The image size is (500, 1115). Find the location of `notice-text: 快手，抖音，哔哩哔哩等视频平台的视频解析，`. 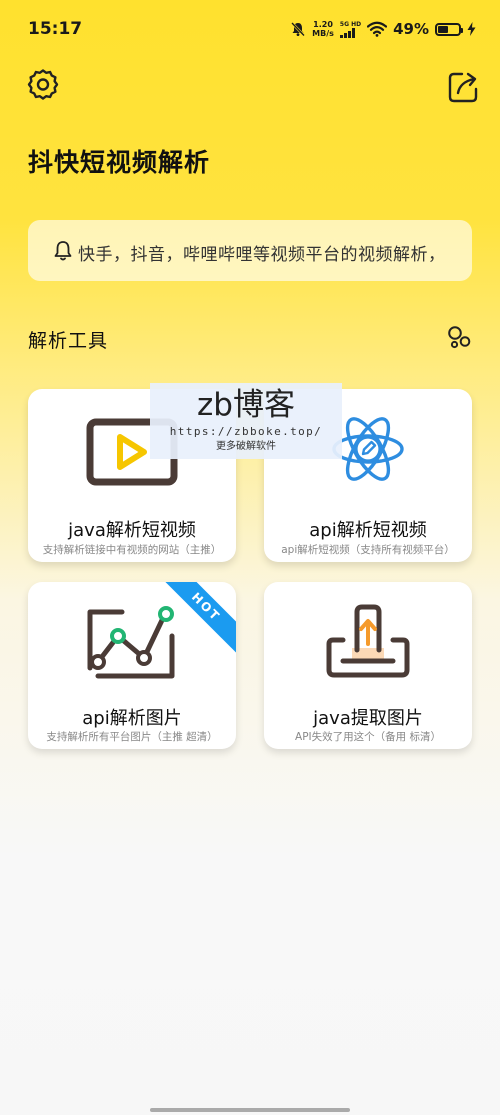

notice-text: 快手，抖音，哔哩哔哩等视频平台的视频解析， is located at coordinates (262, 255).